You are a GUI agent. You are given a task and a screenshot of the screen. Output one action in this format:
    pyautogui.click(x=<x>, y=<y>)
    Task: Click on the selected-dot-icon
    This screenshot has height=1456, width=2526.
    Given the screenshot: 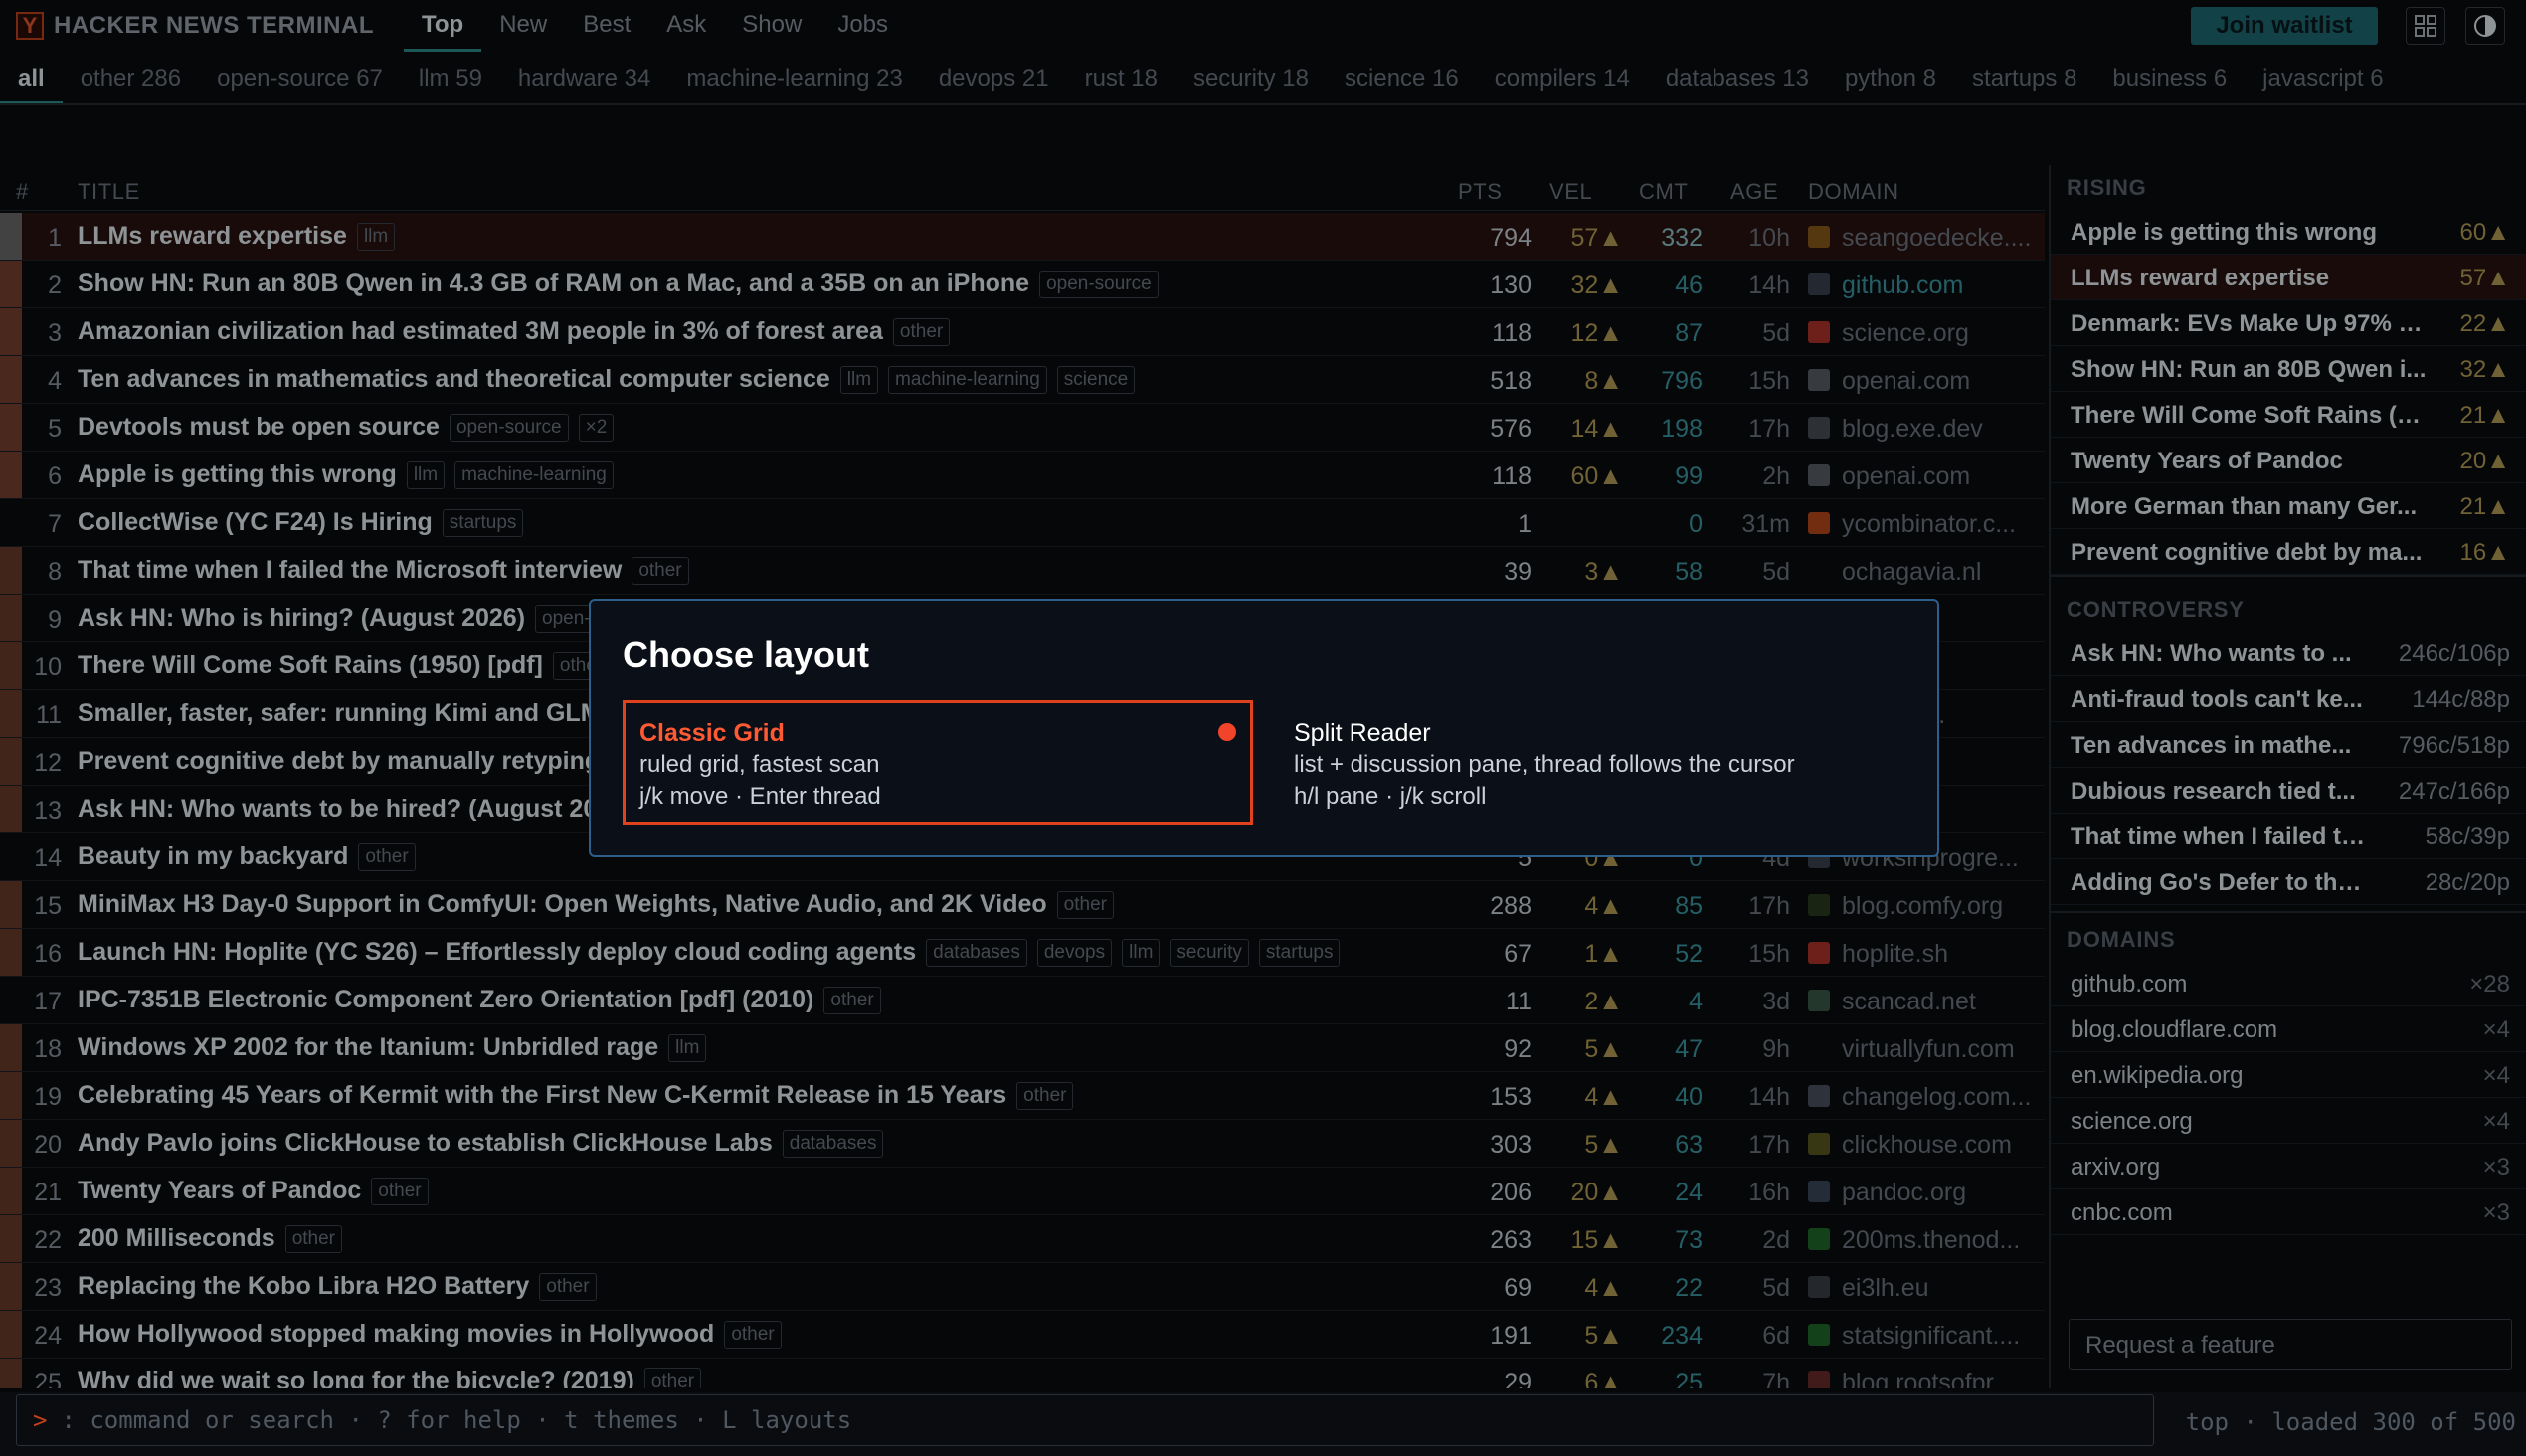 What is the action you would take?
    pyautogui.click(x=1227, y=732)
    